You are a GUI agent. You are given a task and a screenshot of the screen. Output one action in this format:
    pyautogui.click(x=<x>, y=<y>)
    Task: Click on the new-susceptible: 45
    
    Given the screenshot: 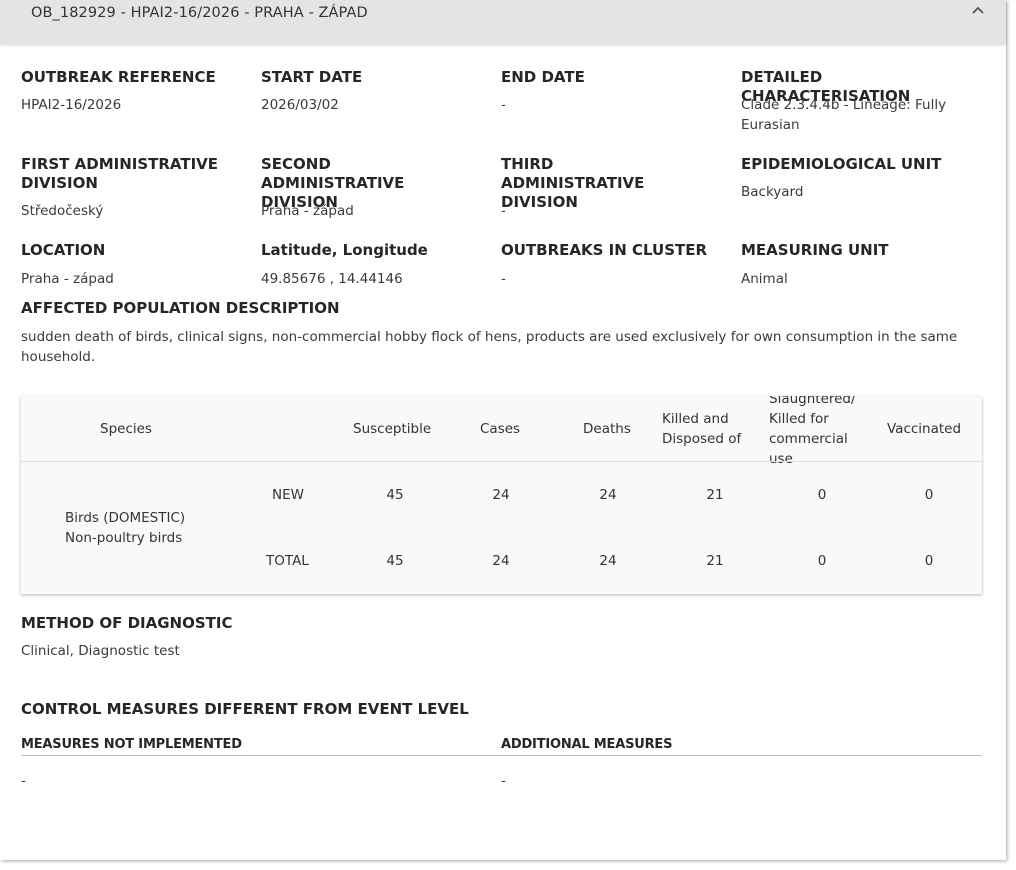 What is the action you would take?
    pyautogui.click(x=395, y=495)
    